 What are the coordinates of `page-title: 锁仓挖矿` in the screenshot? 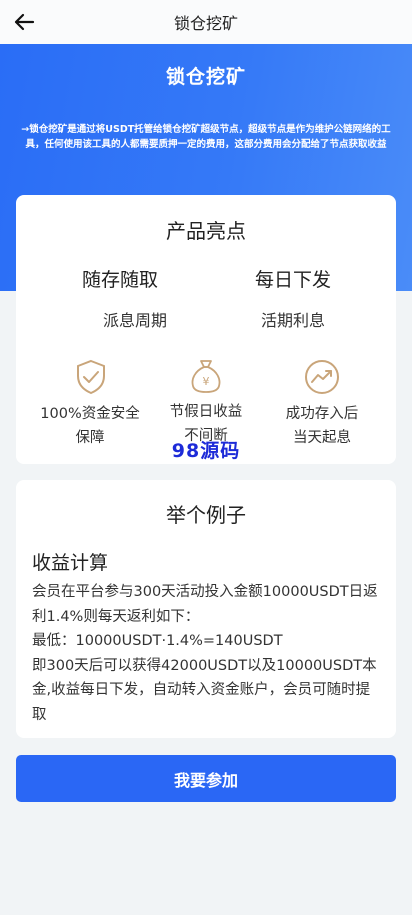 It's located at (205, 23).